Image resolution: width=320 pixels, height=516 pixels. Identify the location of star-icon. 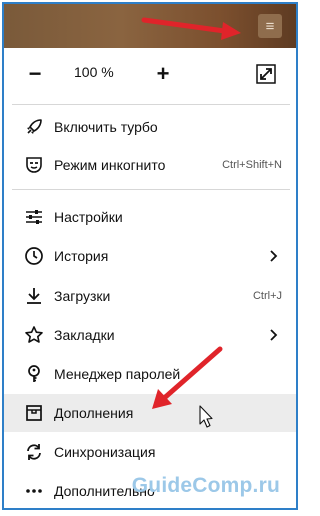
(34, 335).